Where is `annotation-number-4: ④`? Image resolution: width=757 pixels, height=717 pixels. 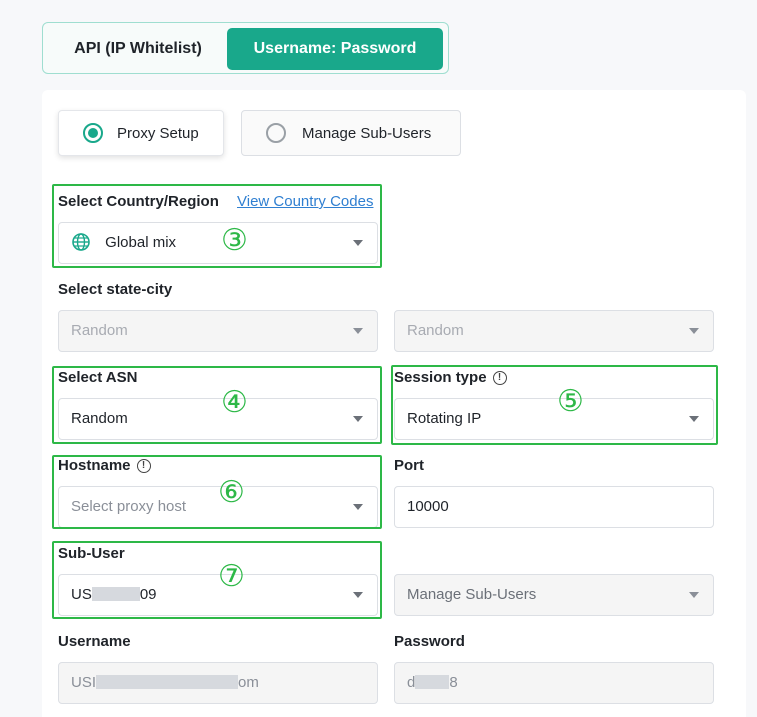
annotation-number-4: ④ is located at coordinates (234, 402).